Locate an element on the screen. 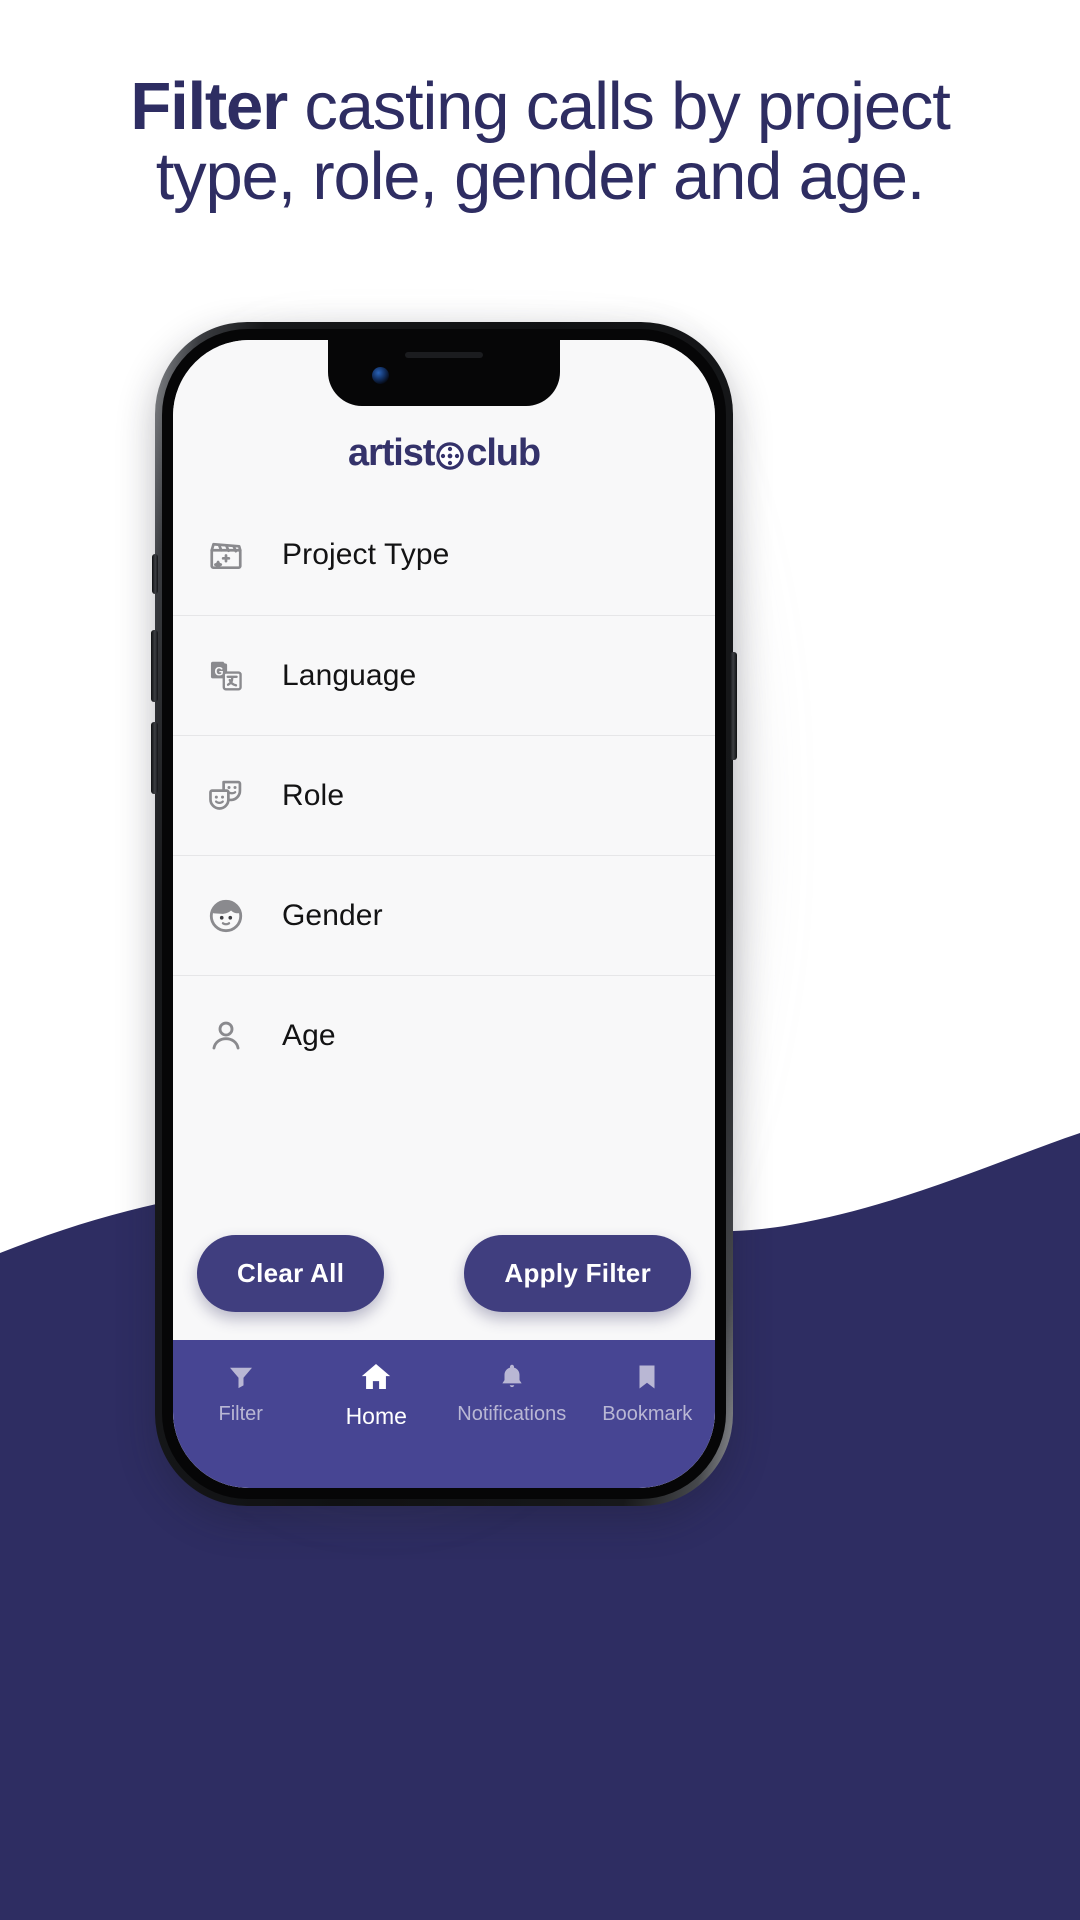 The image size is (1080, 1920). face-icon is located at coordinates (226, 916).